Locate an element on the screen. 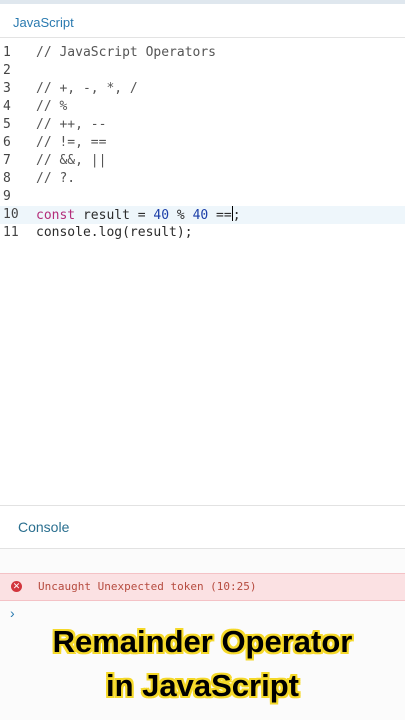 The width and height of the screenshot is (405, 720). line-number: 9 is located at coordinates (7, 196).